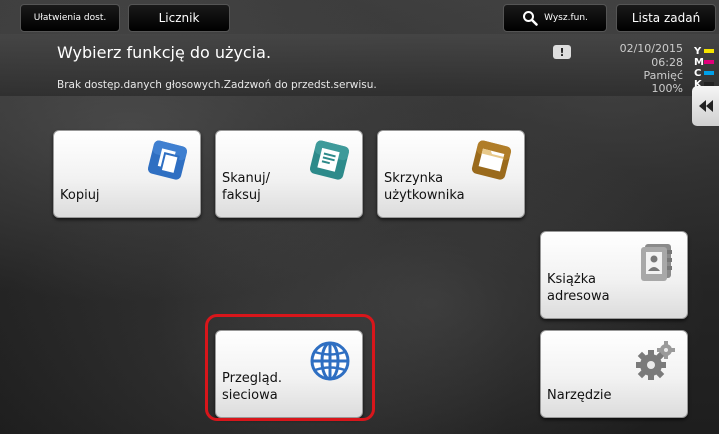  What do you see at coordinates (651, 48) in the screenshot?
I see `date-display: 02/10/2015` at bounding box center [651, 48].